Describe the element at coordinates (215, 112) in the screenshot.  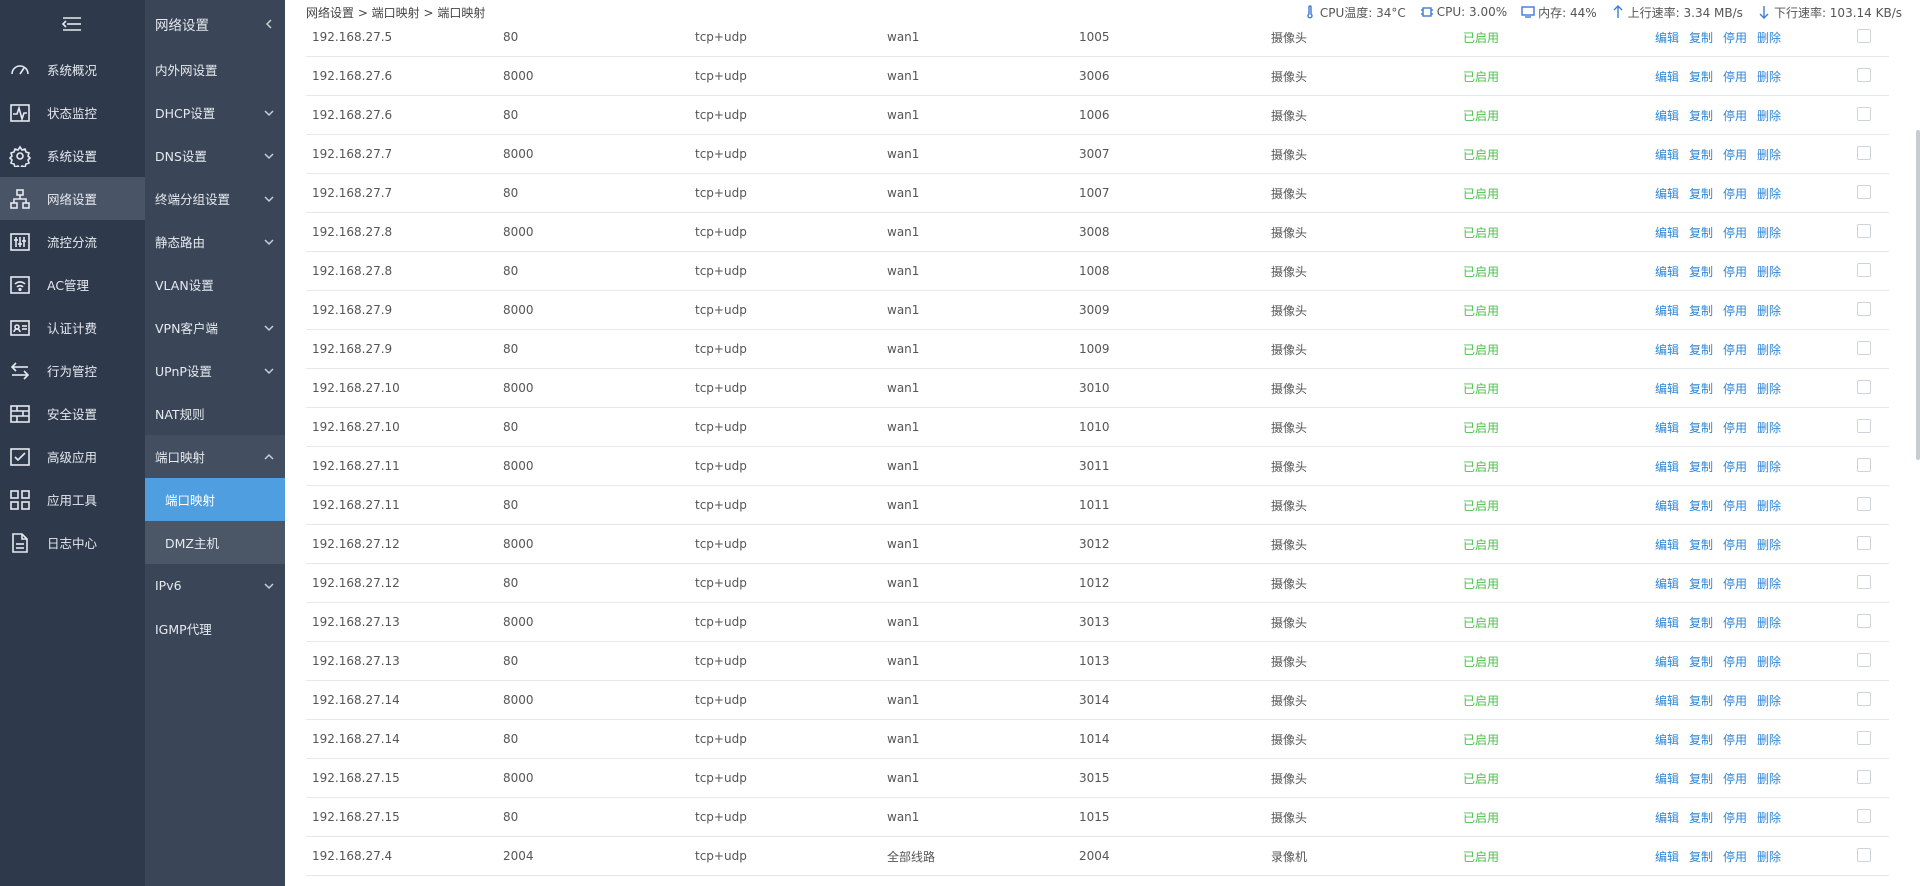
I see `submenu-item-1: DHCP设置` at that location.